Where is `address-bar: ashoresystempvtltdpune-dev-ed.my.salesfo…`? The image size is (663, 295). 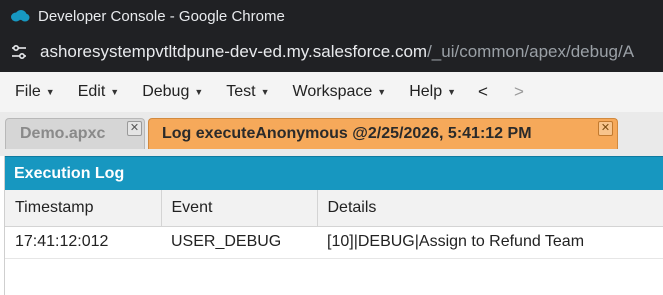
address-bar: ashoresystempvtltdpune-dev-ed.my.salesfo… is located at coordinates (331, 52).